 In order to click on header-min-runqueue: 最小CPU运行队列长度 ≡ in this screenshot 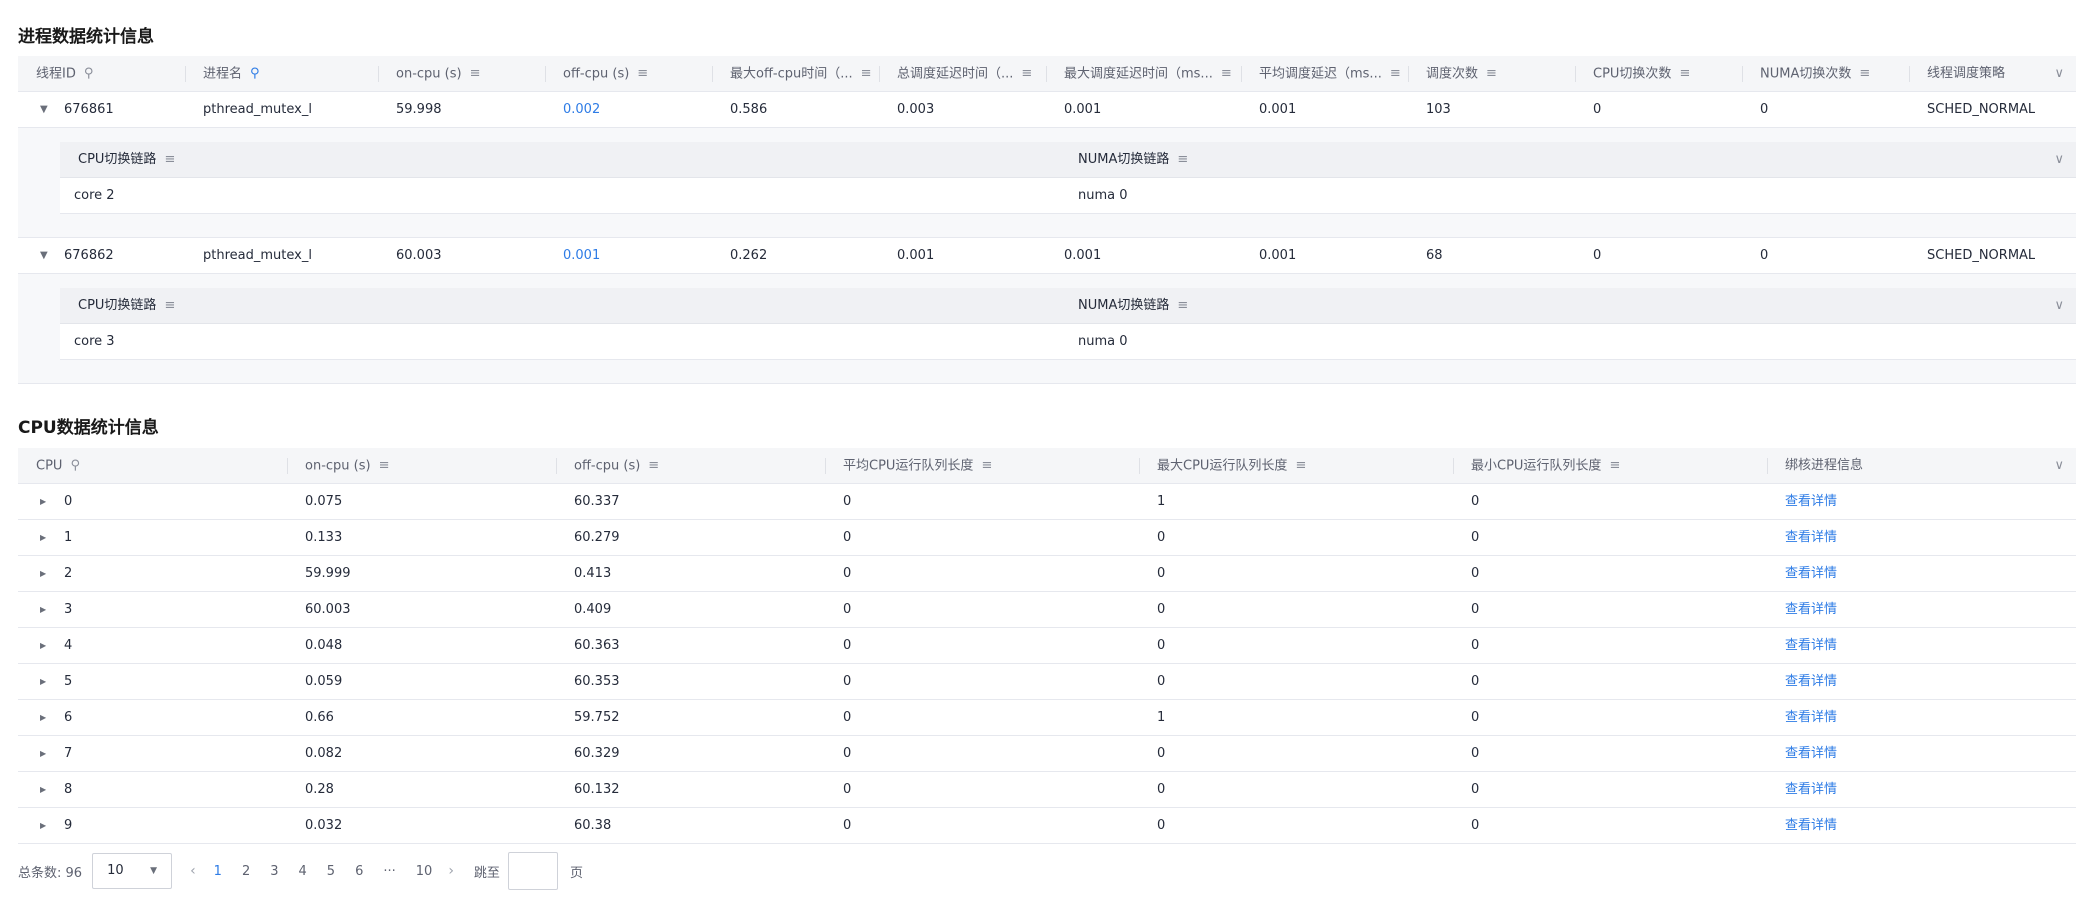, I will do `click(1610, 466)`.